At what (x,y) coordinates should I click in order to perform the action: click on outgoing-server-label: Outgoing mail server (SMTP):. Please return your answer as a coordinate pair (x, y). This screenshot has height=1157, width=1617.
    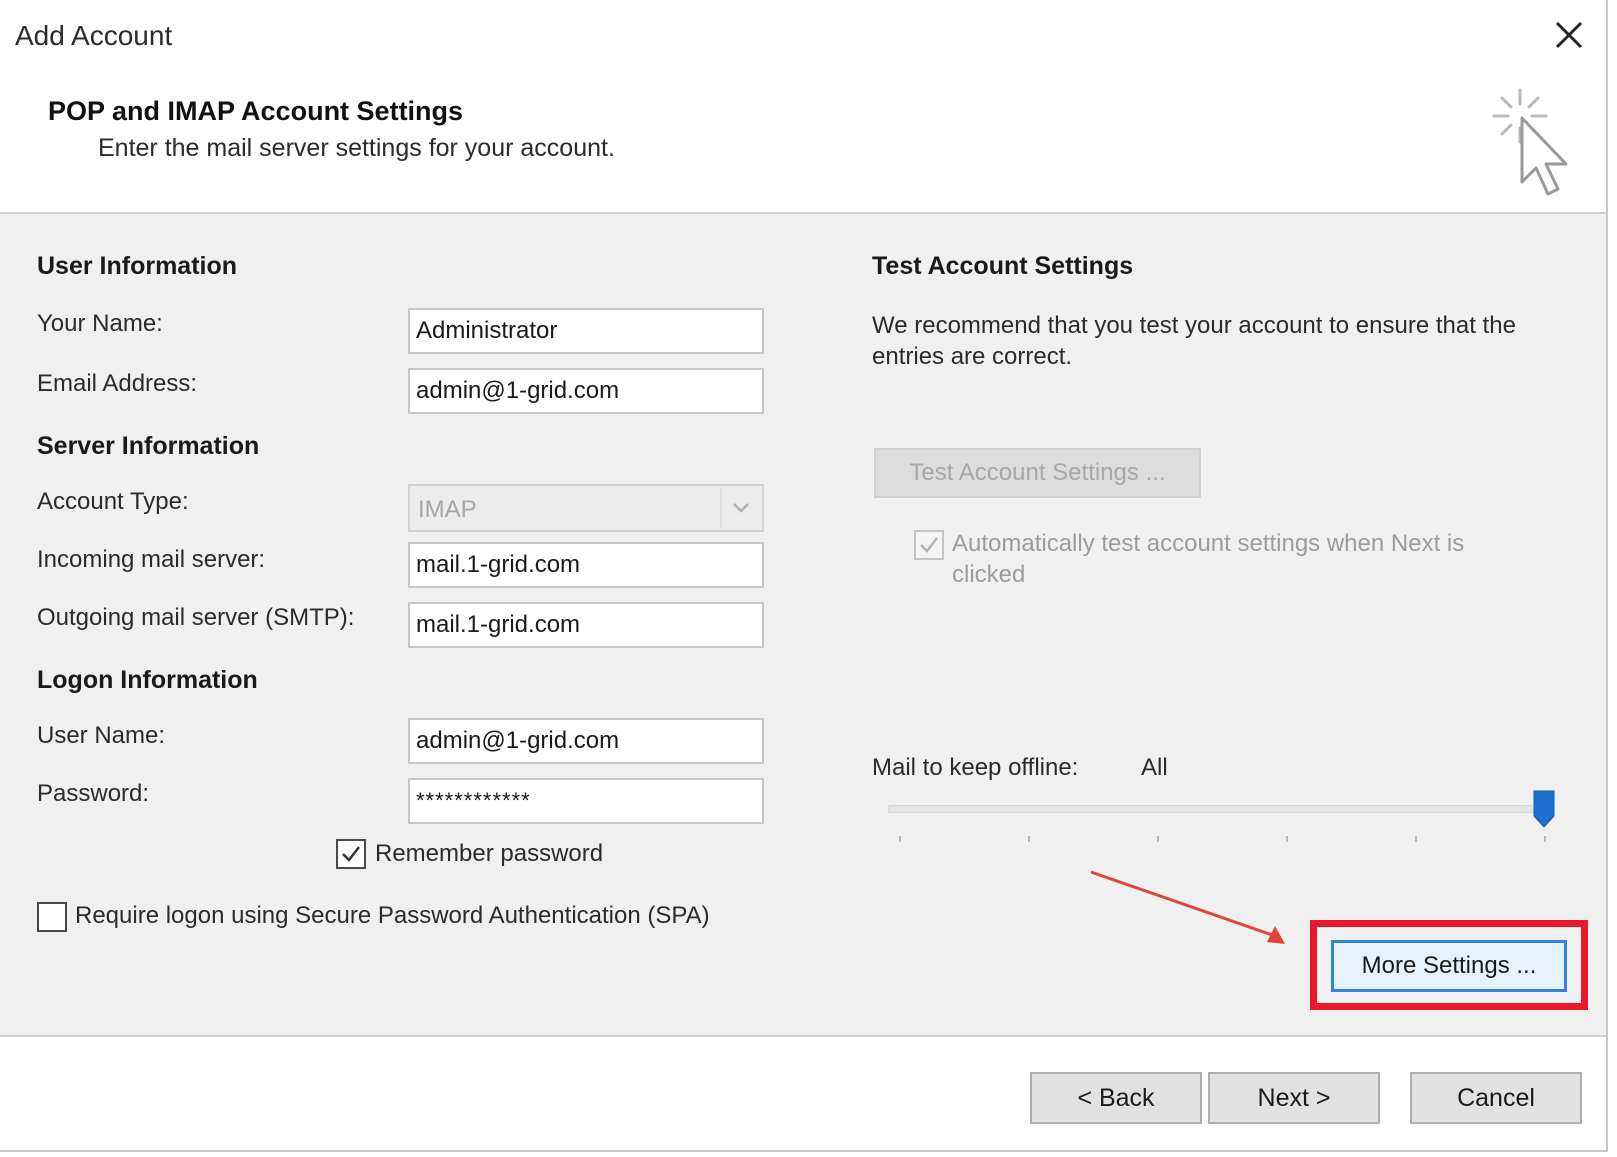
    Looking at the image, I should click on (196, 617).